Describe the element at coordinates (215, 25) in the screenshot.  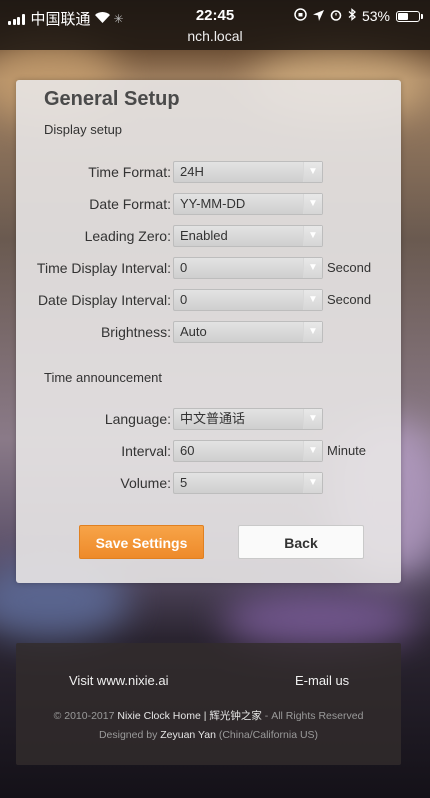
I see `status-bar: 中国联通 ✳ 22:45 nch.local 53%` at that location.